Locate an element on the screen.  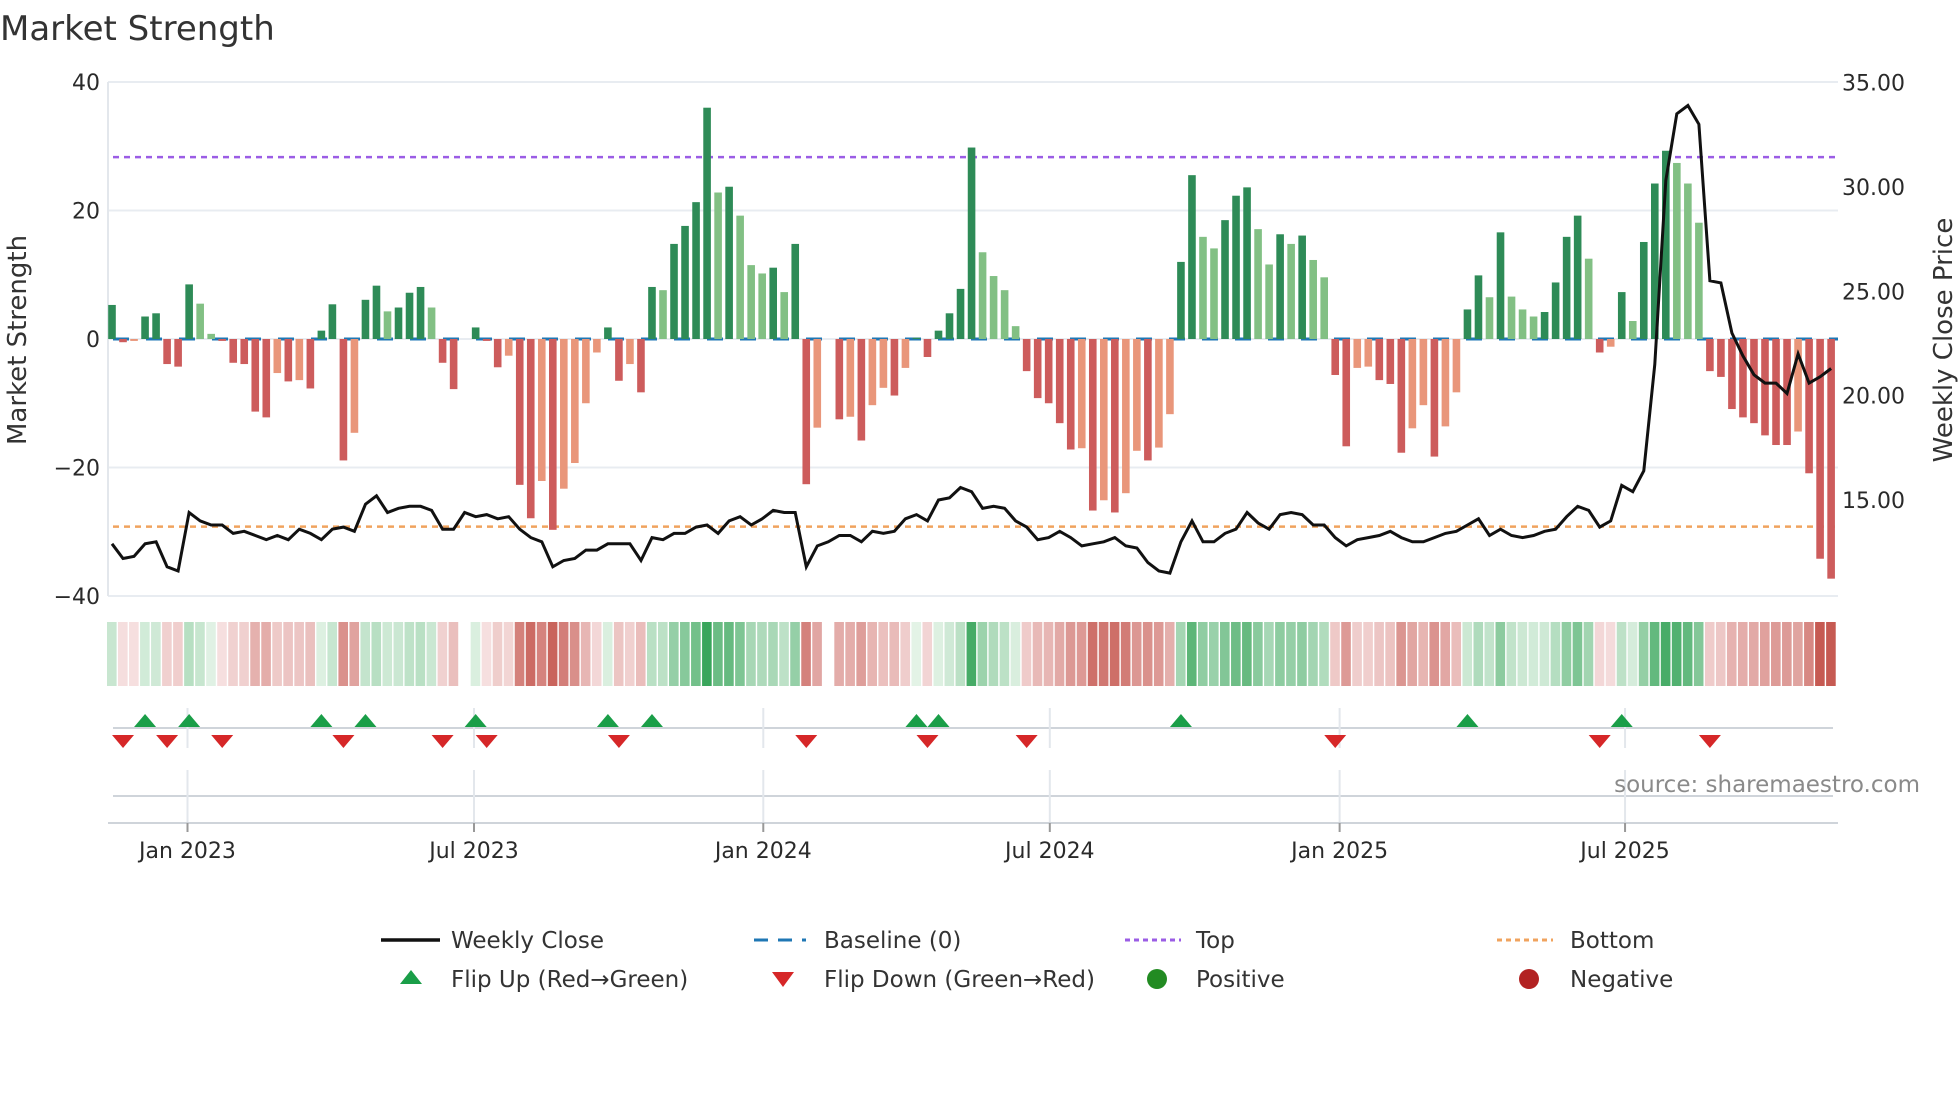
legend-label: Bottom is located at coordinates (1612, 941).